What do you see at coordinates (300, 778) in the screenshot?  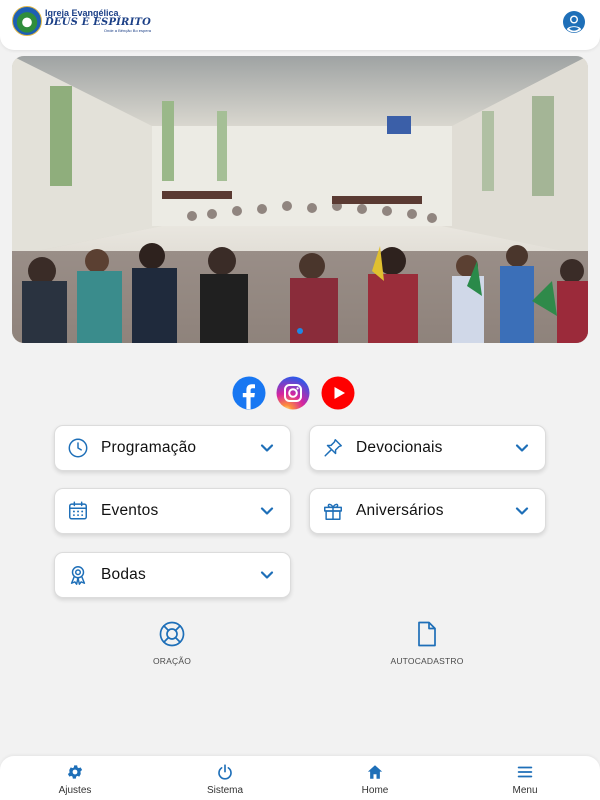 I see `bottom-navigation: Ajustes Sistema Home Menu` at bounding box center [300, 778].